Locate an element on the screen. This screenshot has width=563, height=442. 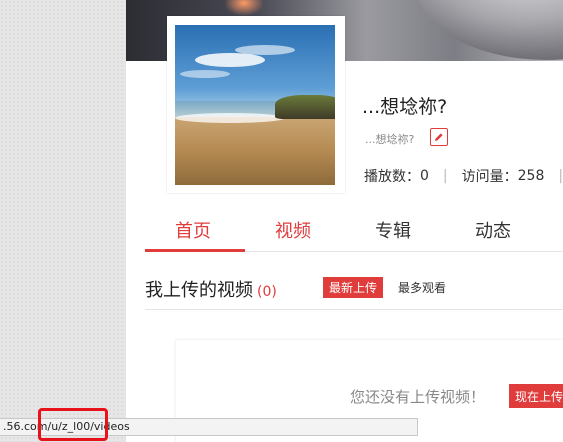
uploaded-videos-header: 我上传的视频 (0) 最新上传 最多观看 is located at coordinates (354, 292).